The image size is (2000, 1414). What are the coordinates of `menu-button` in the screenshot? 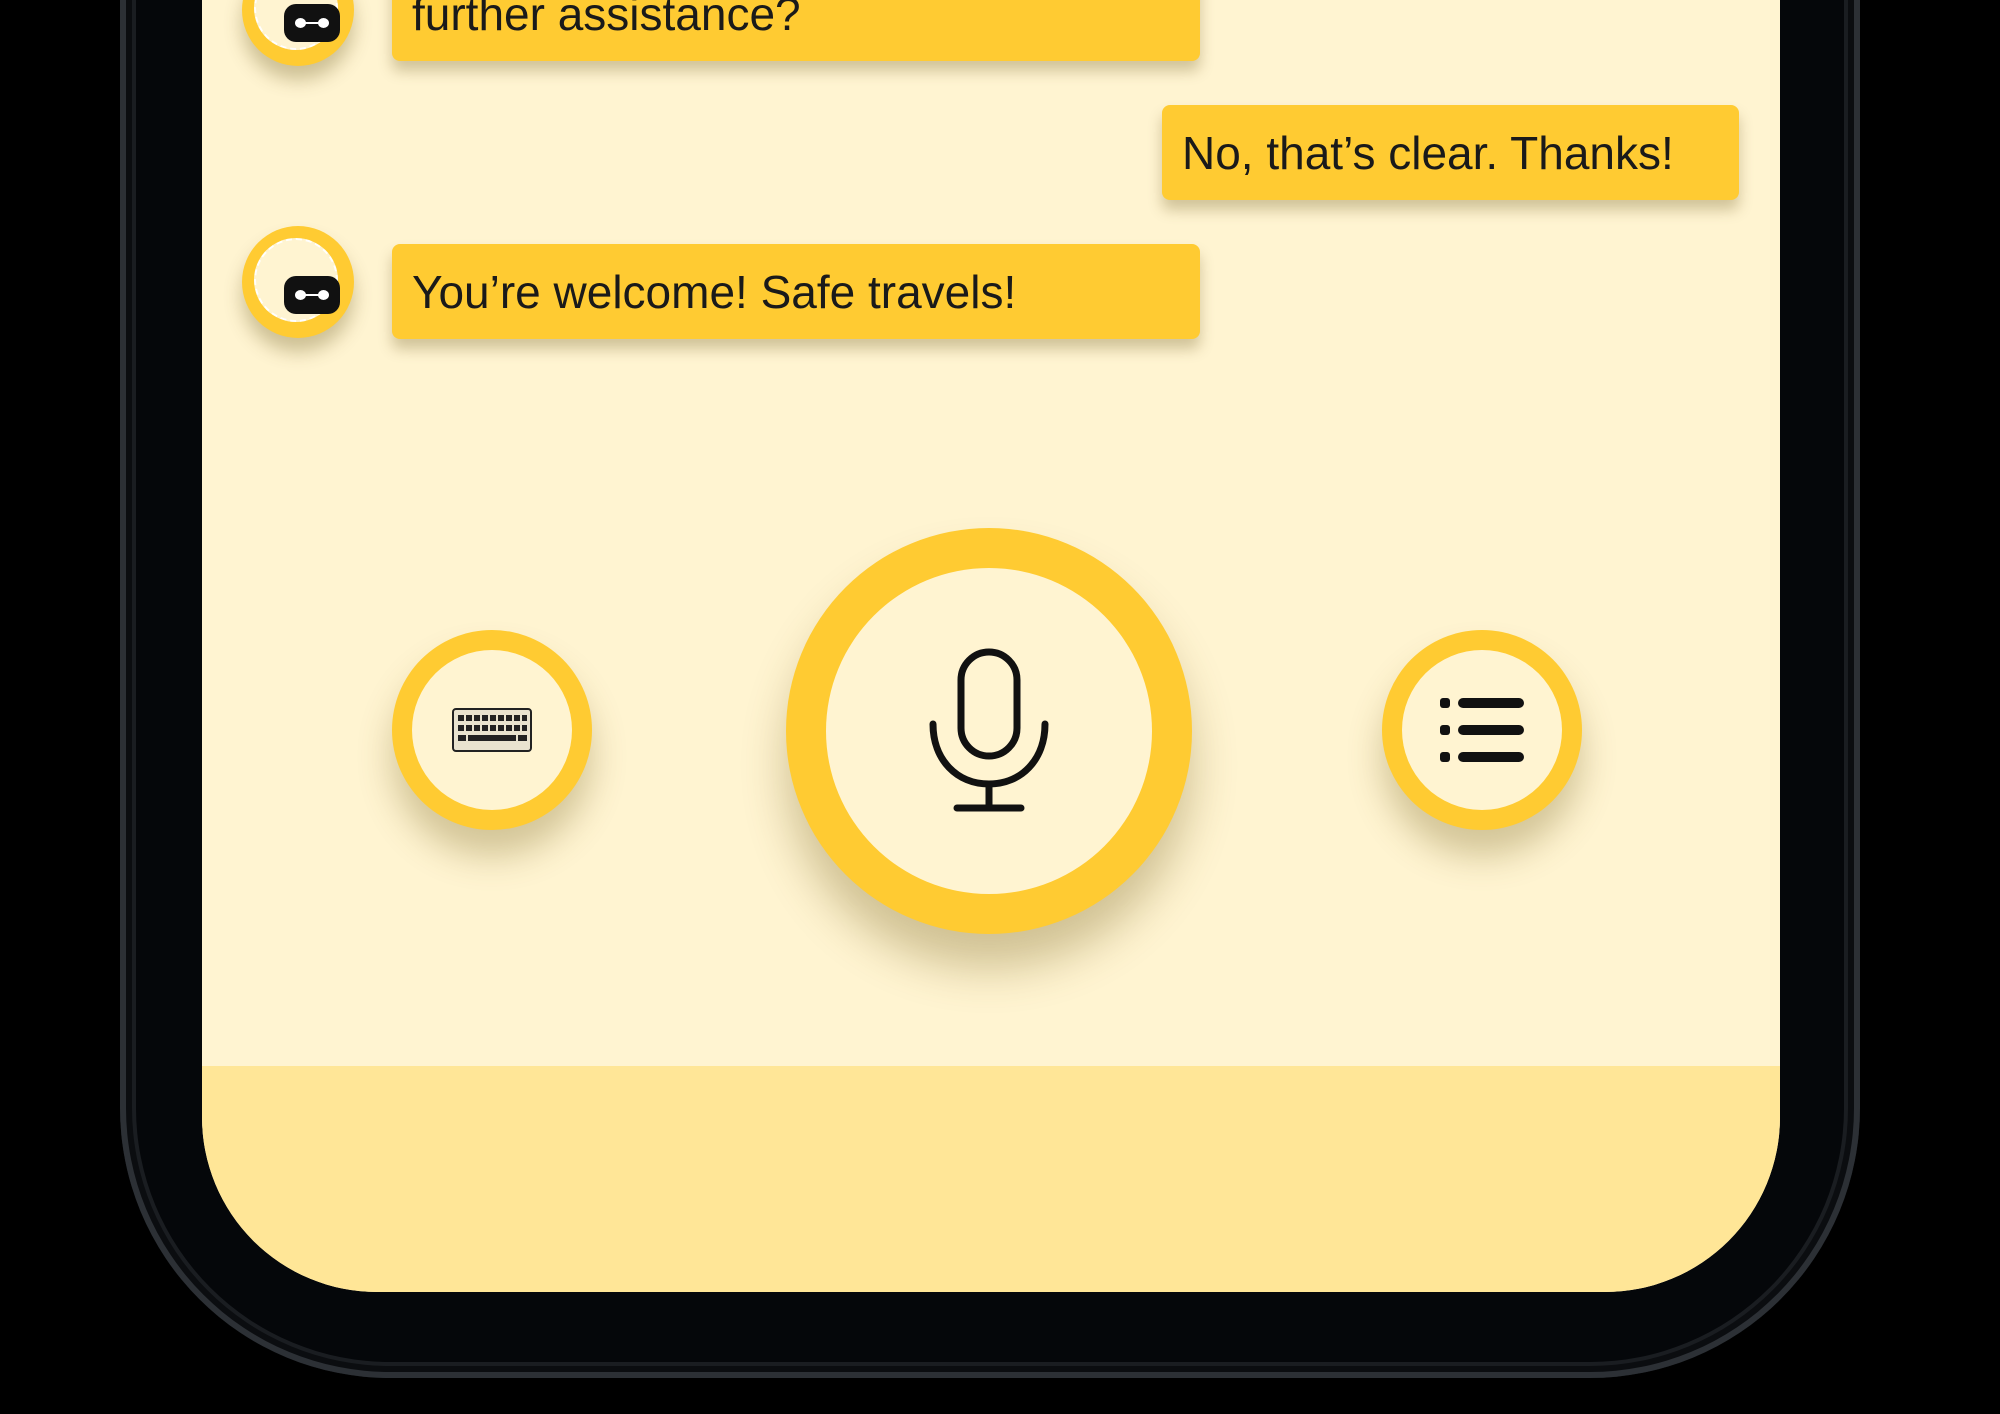 It's located at (1482, 730).